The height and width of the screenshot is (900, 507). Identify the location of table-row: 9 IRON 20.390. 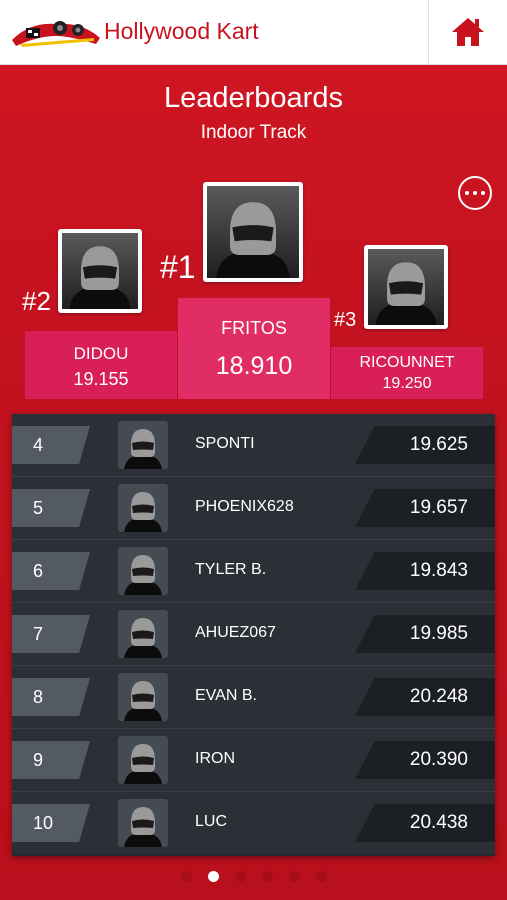
(253, 760).